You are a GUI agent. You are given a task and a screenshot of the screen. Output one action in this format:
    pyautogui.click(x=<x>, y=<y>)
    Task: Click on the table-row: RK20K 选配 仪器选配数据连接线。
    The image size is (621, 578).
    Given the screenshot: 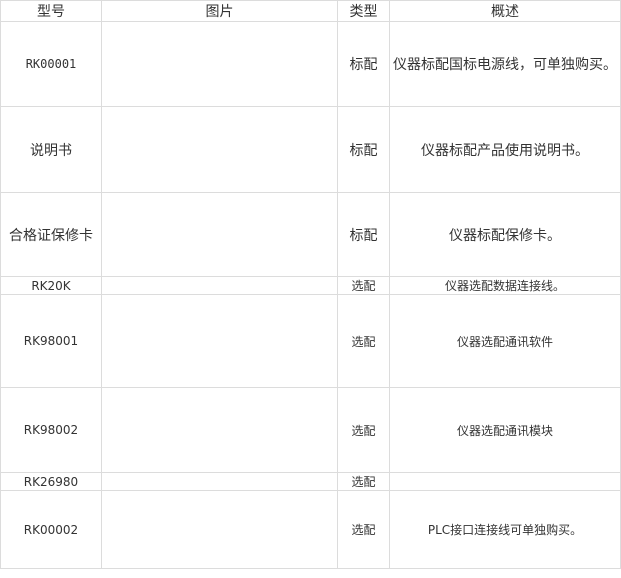 What is the action you would take?
    pyautogui.click(x=310, y=285)
    